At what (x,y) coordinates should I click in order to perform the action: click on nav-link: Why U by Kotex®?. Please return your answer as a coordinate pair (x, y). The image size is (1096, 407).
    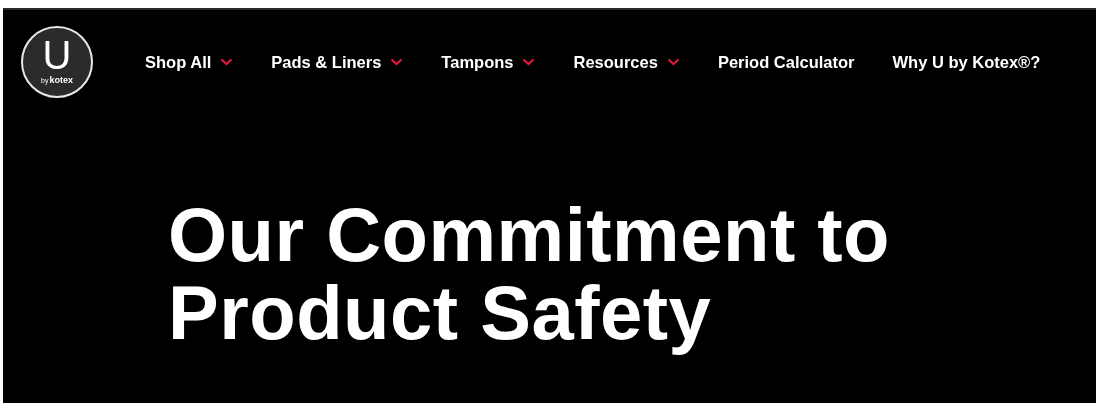
    Looking at the image, I should click on (966, 62).